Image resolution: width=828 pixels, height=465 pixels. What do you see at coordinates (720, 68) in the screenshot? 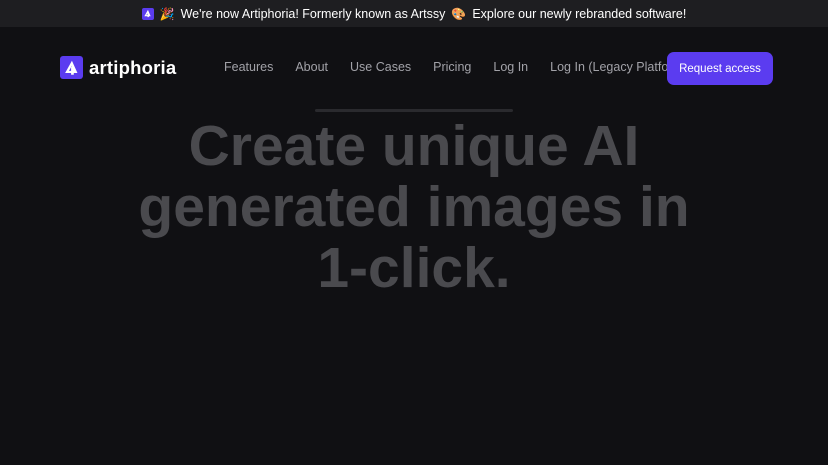
I see `request-access-button: Request access` at bounding box center [720, 68].